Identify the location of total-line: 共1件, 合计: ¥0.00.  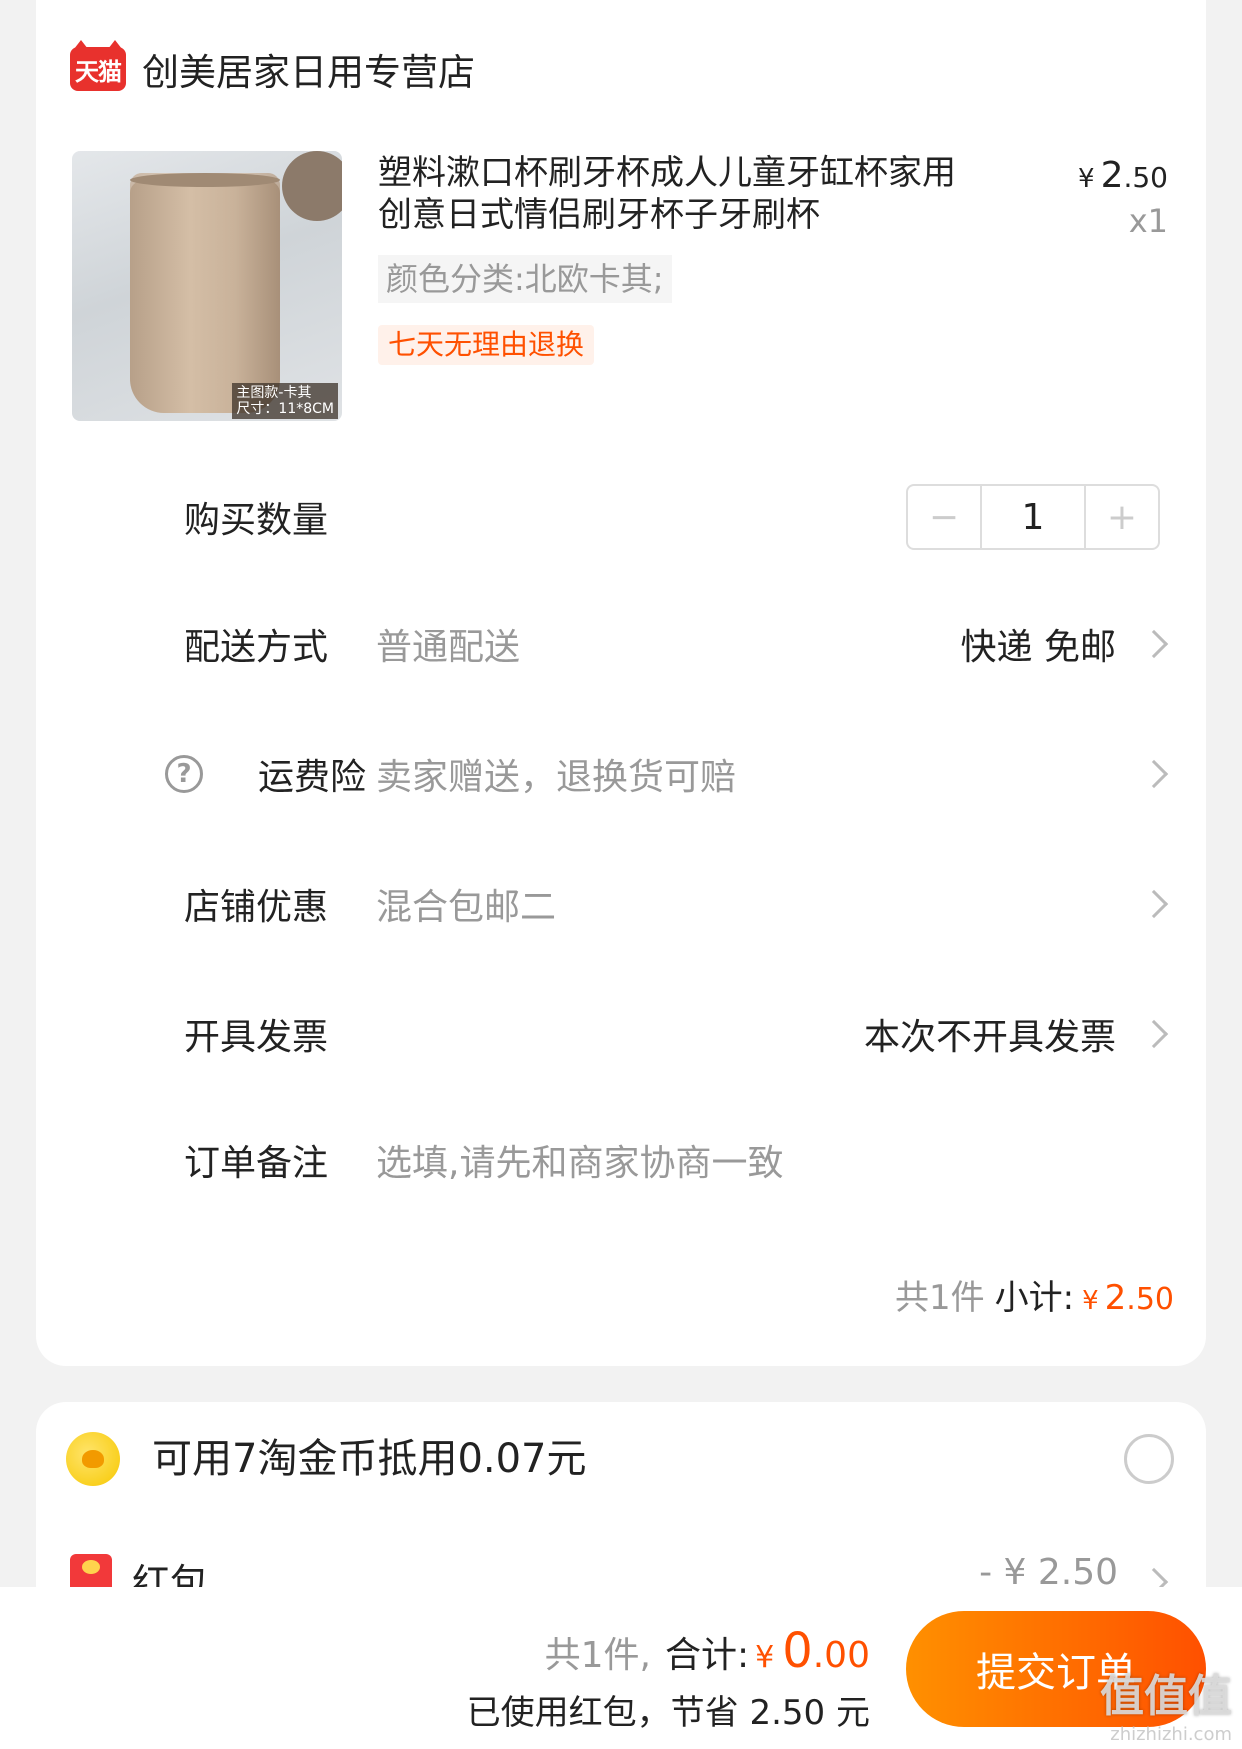
(707, 1651).